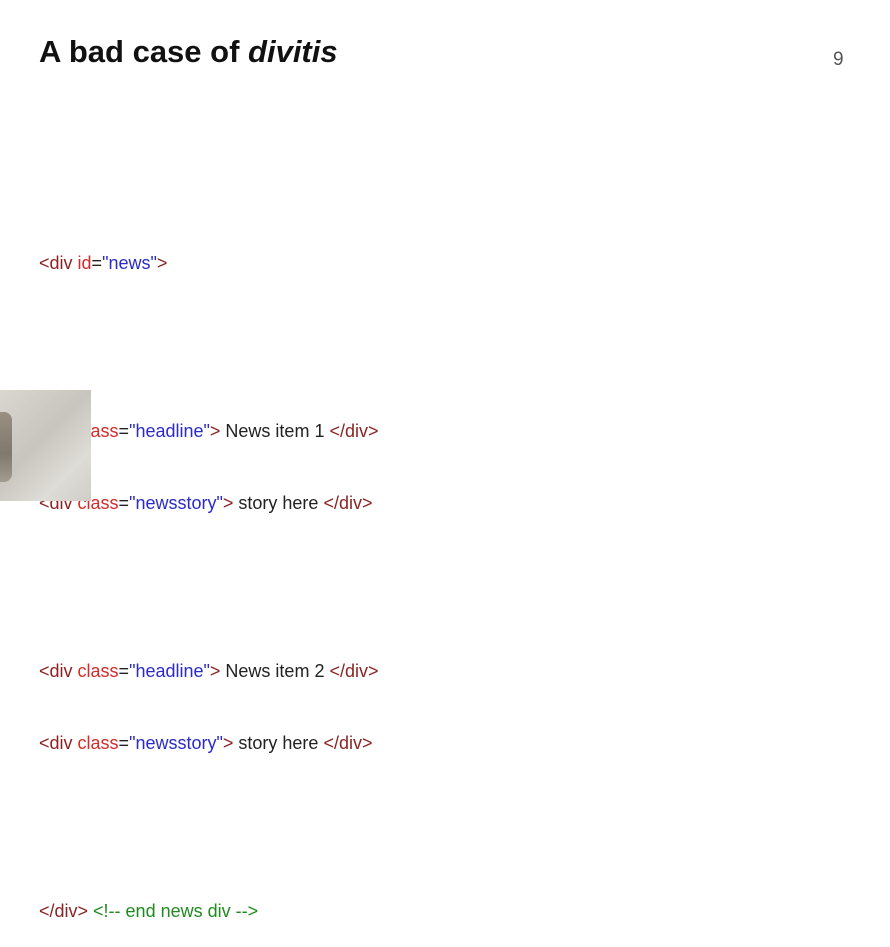 Image resolution: width=890 pixels, height=947 pixels. What do you see at coordinates (275, 431) in the screenshot?
I see `element-text: News item 1` at bounding box center [275, 431].